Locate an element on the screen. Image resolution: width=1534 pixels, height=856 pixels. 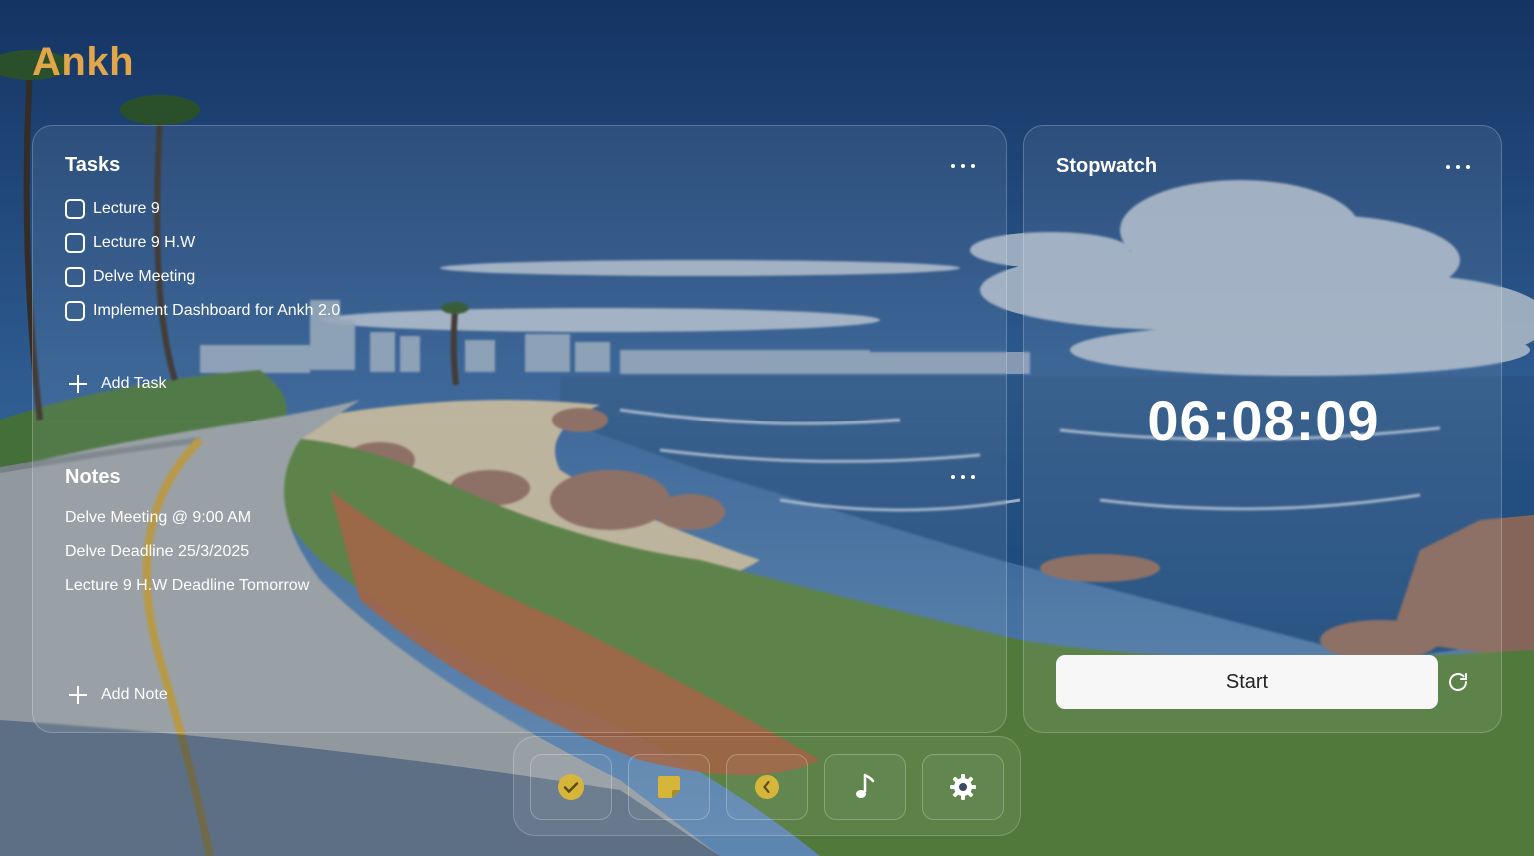
task-label: Implement Dashboard for Ankh 2.0 is located at coordinates (217, 310).